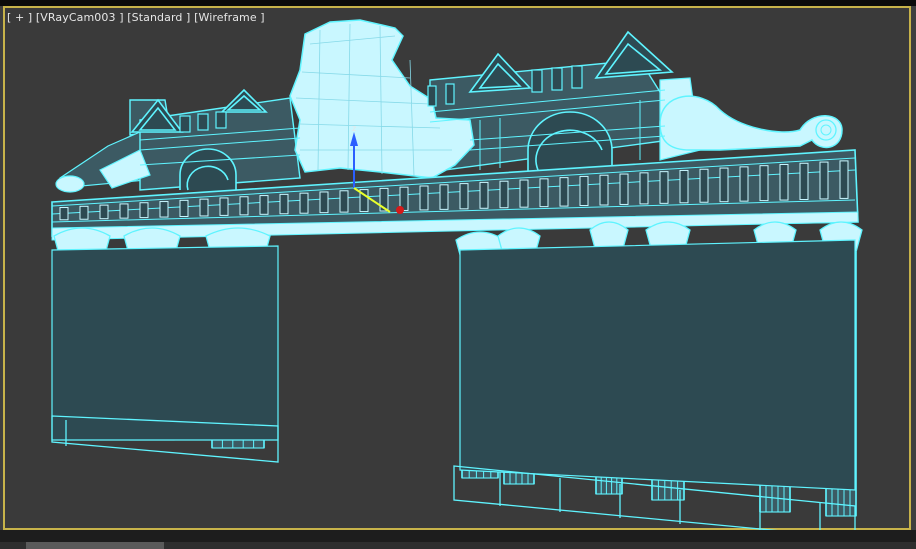 This screenshot has width=916, height=549. I want to click on timeline-slider, so click(95, 545).